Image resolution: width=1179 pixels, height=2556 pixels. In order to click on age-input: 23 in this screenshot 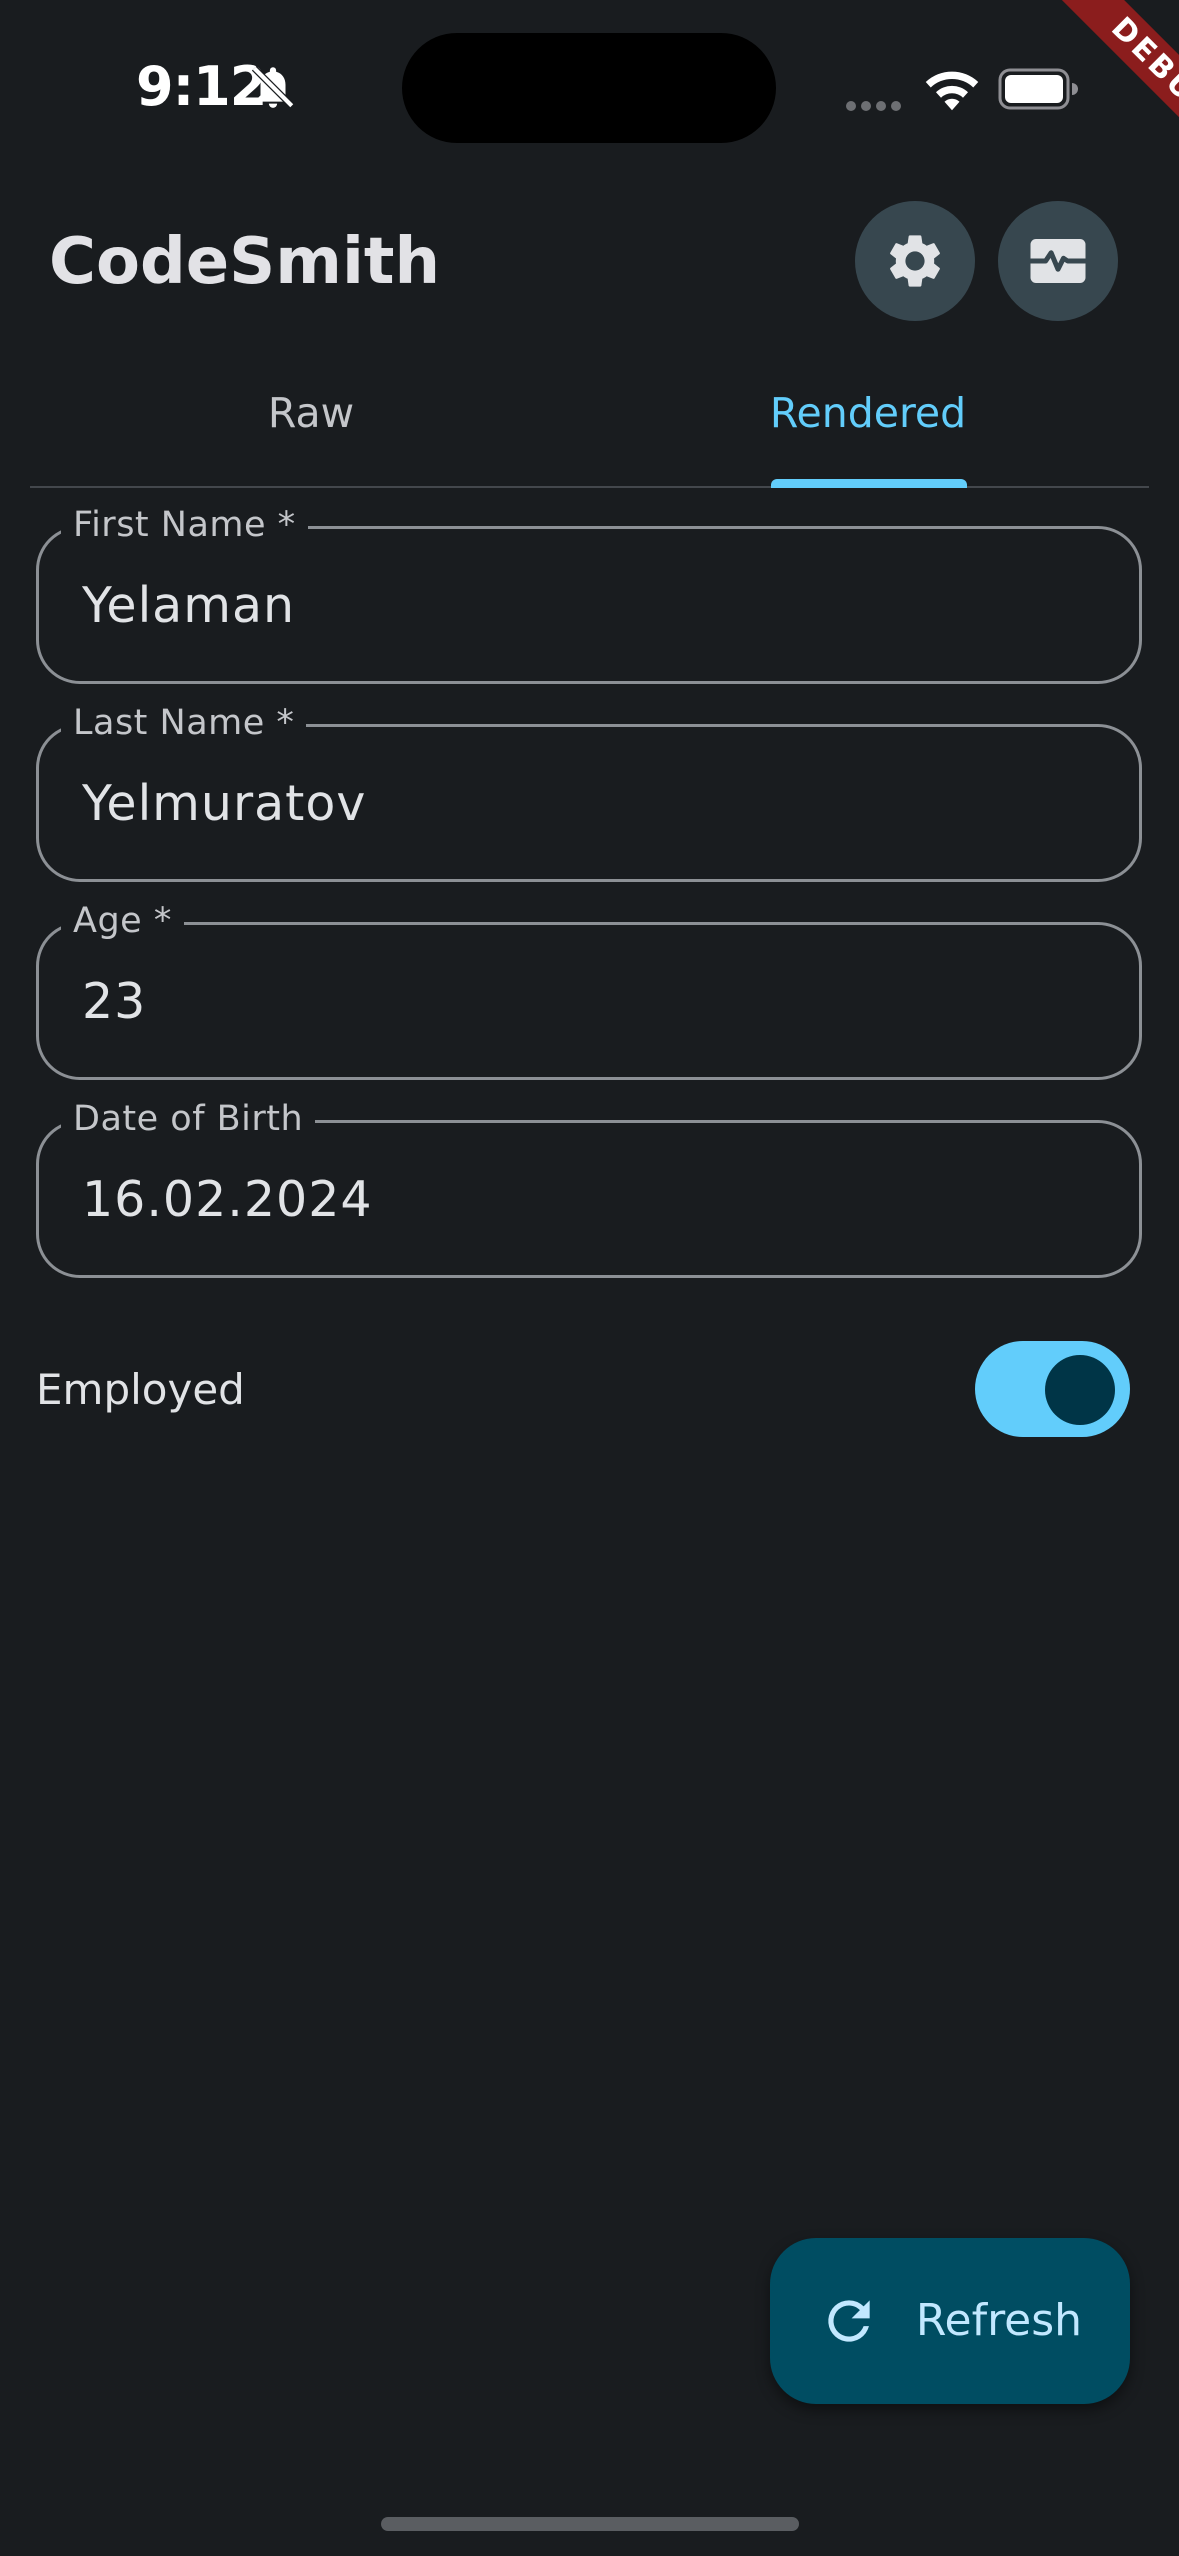, I will do `click(582, 1002)`.